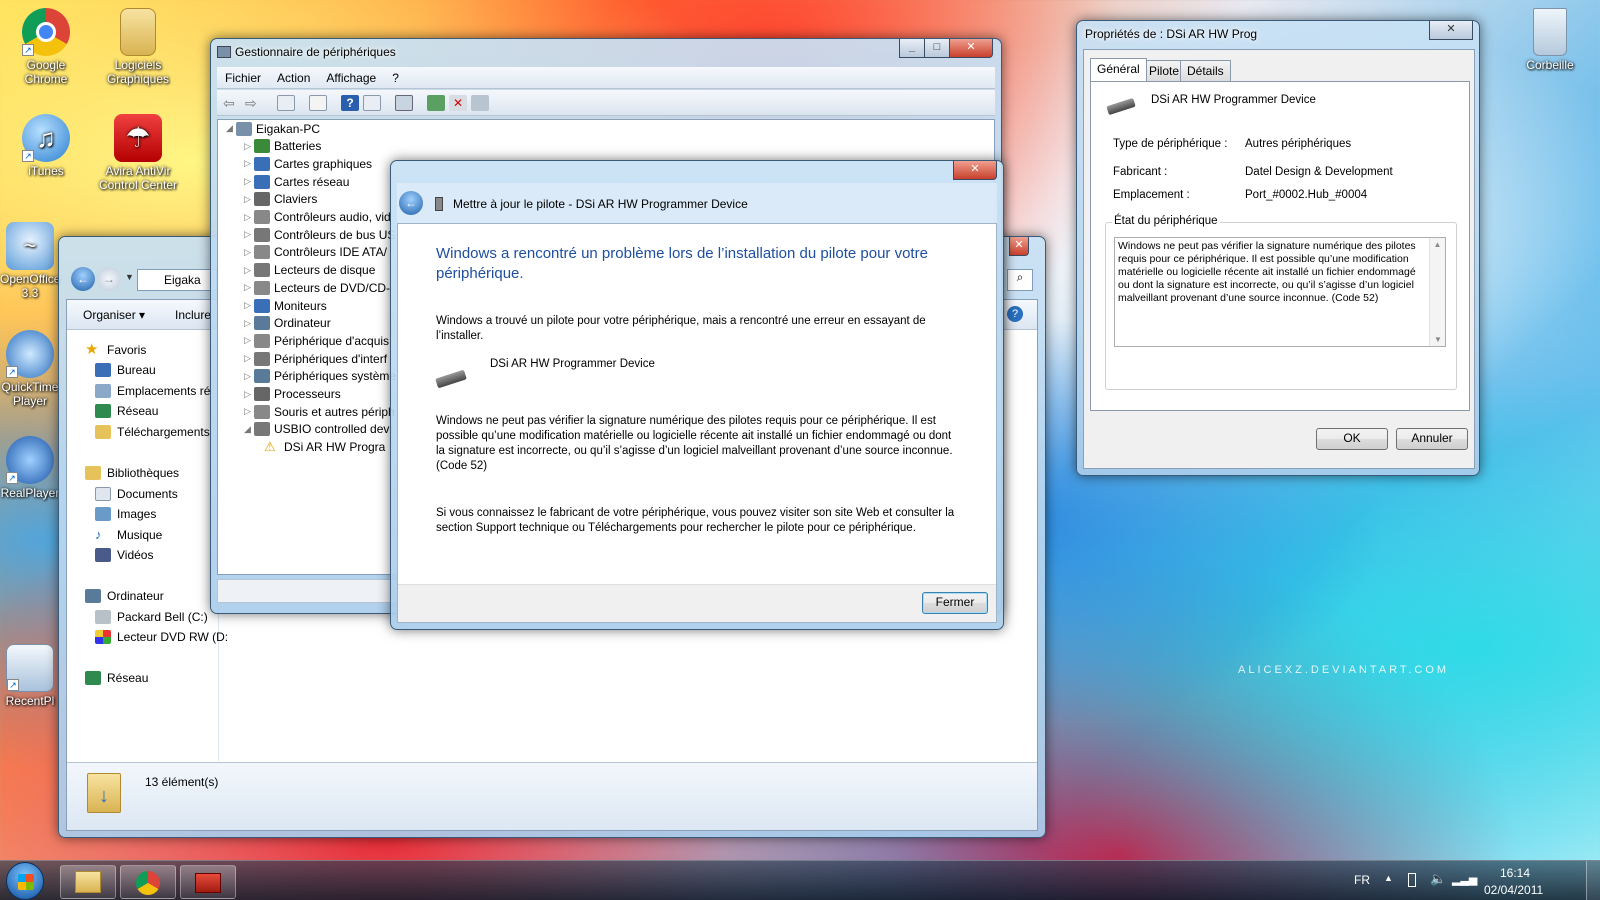  Describe the element at coordinates (309, 270) in the screenshot. I see `tree-item: ▷ Lecteurs de disque` at that location.